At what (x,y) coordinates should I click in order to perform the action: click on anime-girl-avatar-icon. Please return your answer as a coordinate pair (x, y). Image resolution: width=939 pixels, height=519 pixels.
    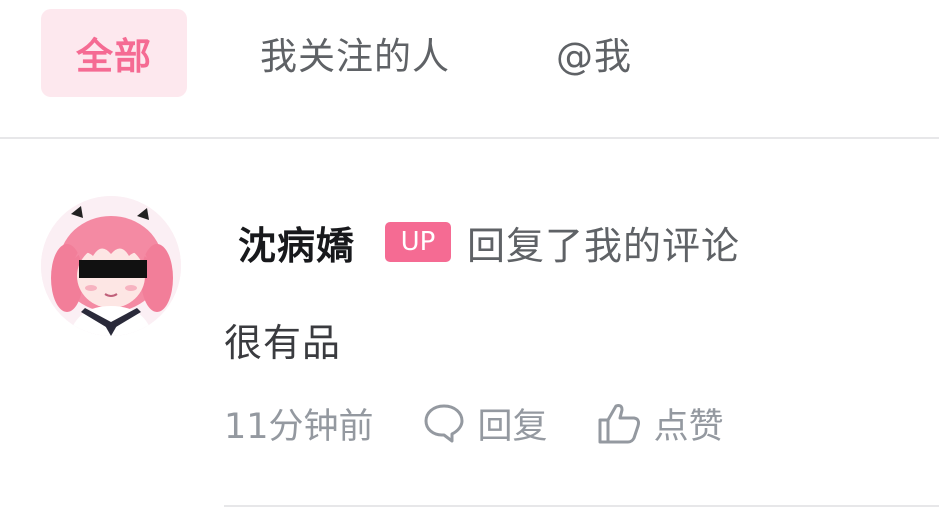
    Looking at the image, I should click on (111, 266).